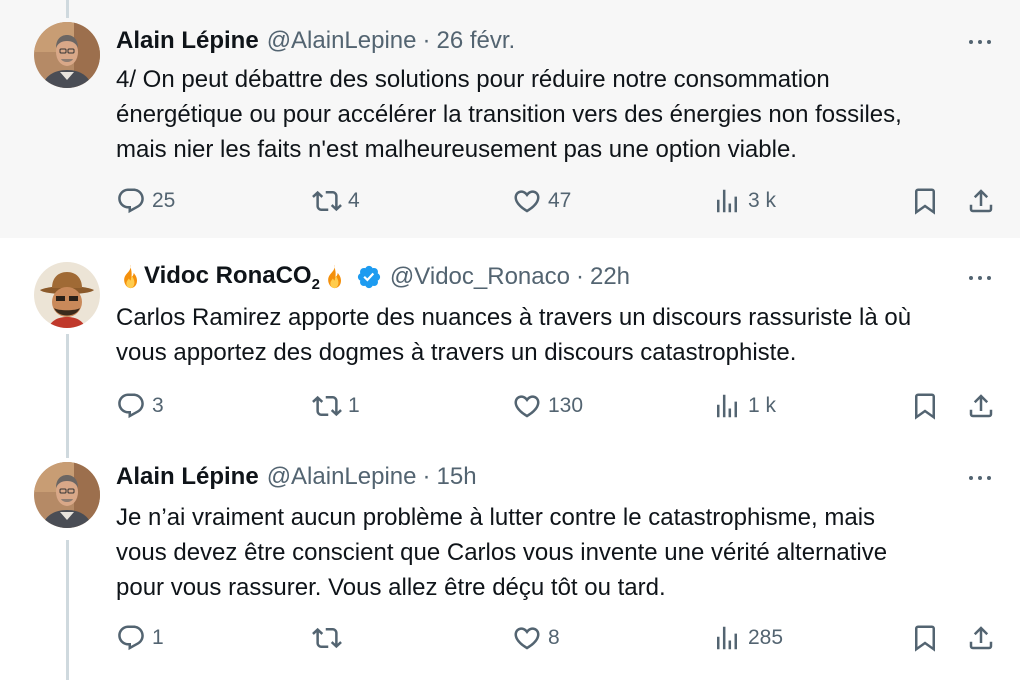 The height and width of the screenshot is (680, 1020). I want to click on author-name: Vidoc RonaCO2, so click(232, 277).